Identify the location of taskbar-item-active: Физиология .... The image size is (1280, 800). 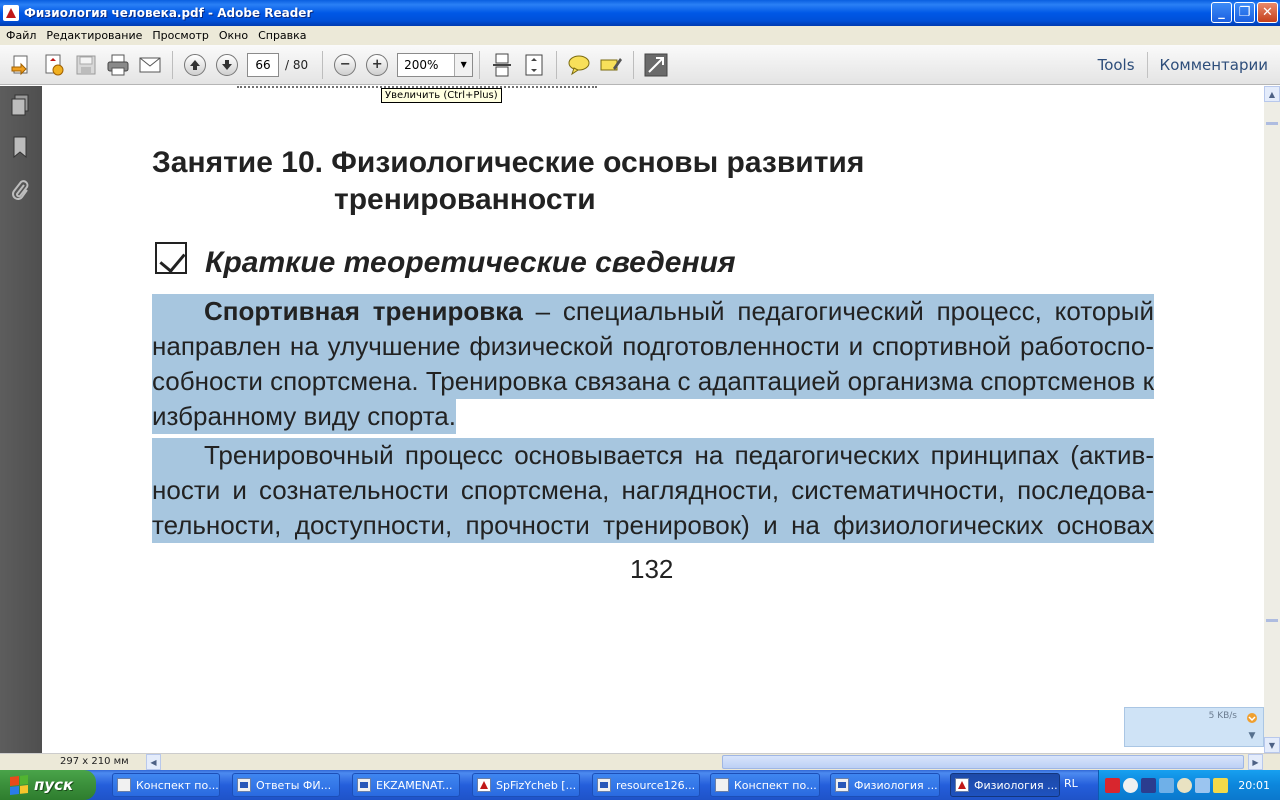
(1005, 785).